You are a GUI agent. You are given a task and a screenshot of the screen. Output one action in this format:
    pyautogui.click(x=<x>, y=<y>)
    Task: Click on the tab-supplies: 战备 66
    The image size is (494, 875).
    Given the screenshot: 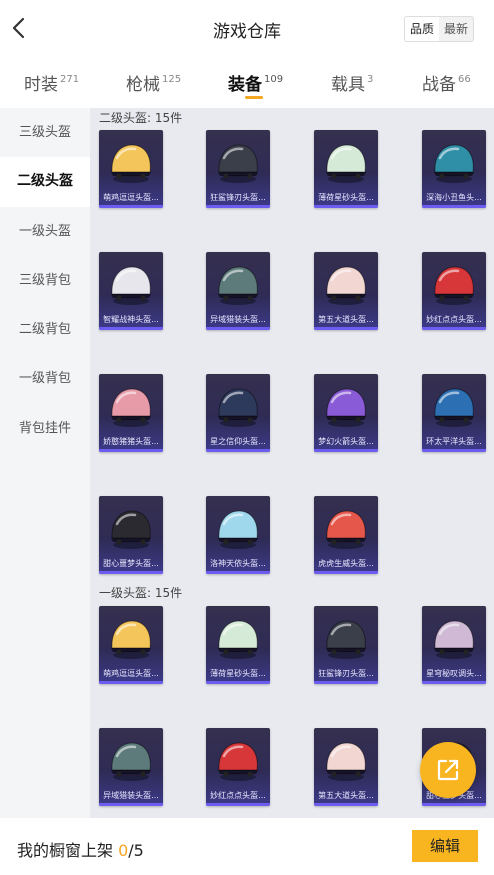 What is the action you would take?
    pyautogui.click(x=446, y=82)
    